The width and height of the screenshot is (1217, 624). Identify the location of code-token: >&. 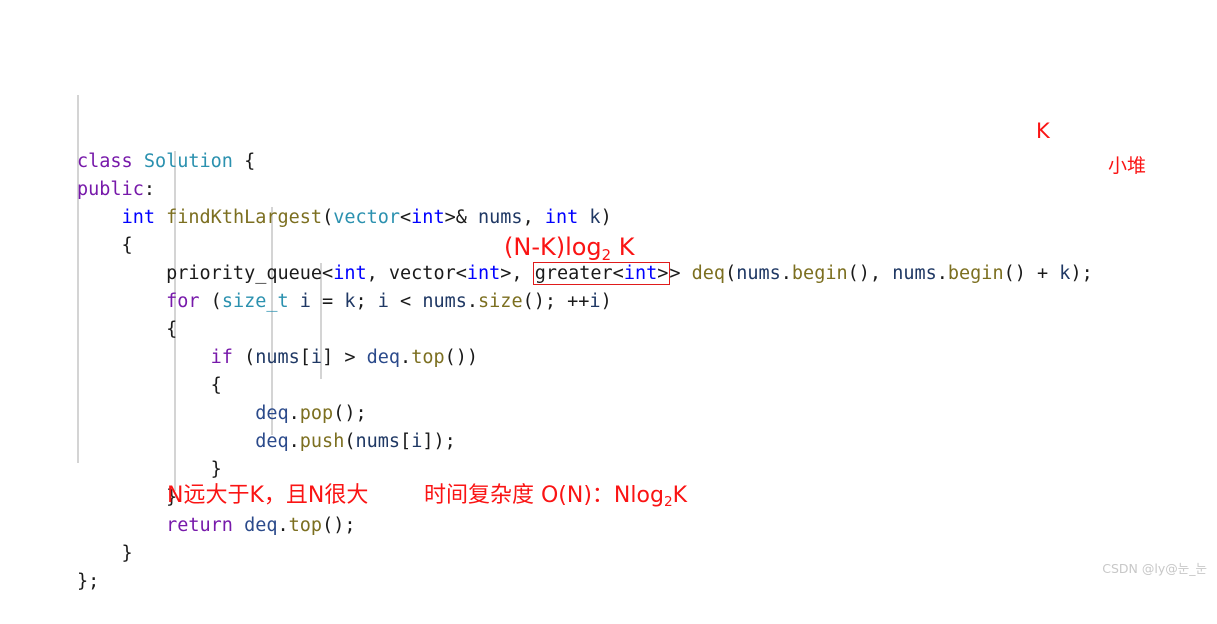
(461, 217).